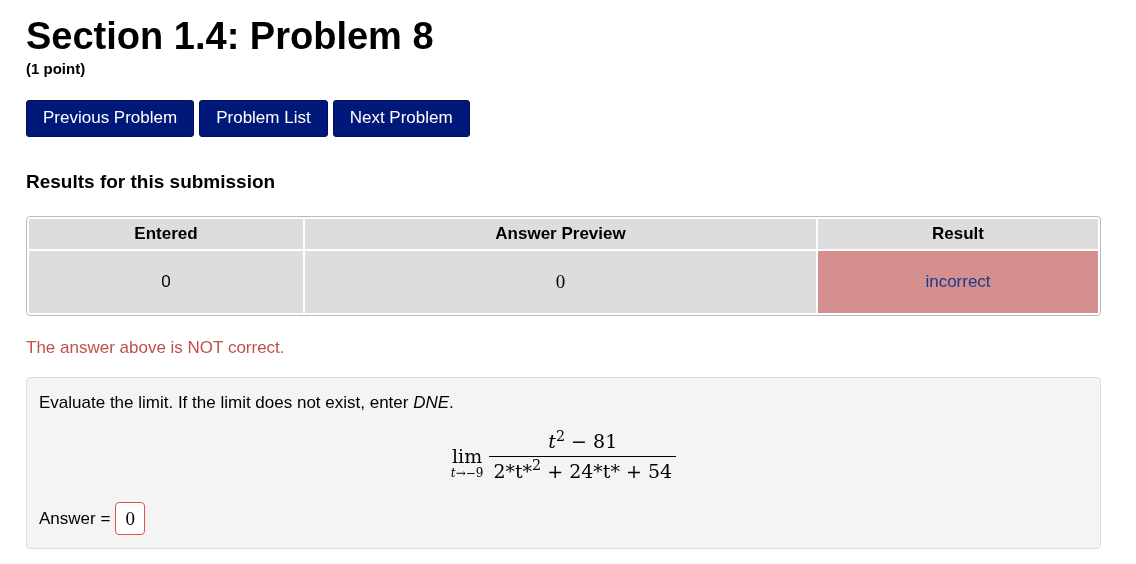 The width and height of the screenshot is (1136, 564). Describe the element at coordinates (151, 181) in the screenshot. I see `results-heading: Results for this submission` at that location.